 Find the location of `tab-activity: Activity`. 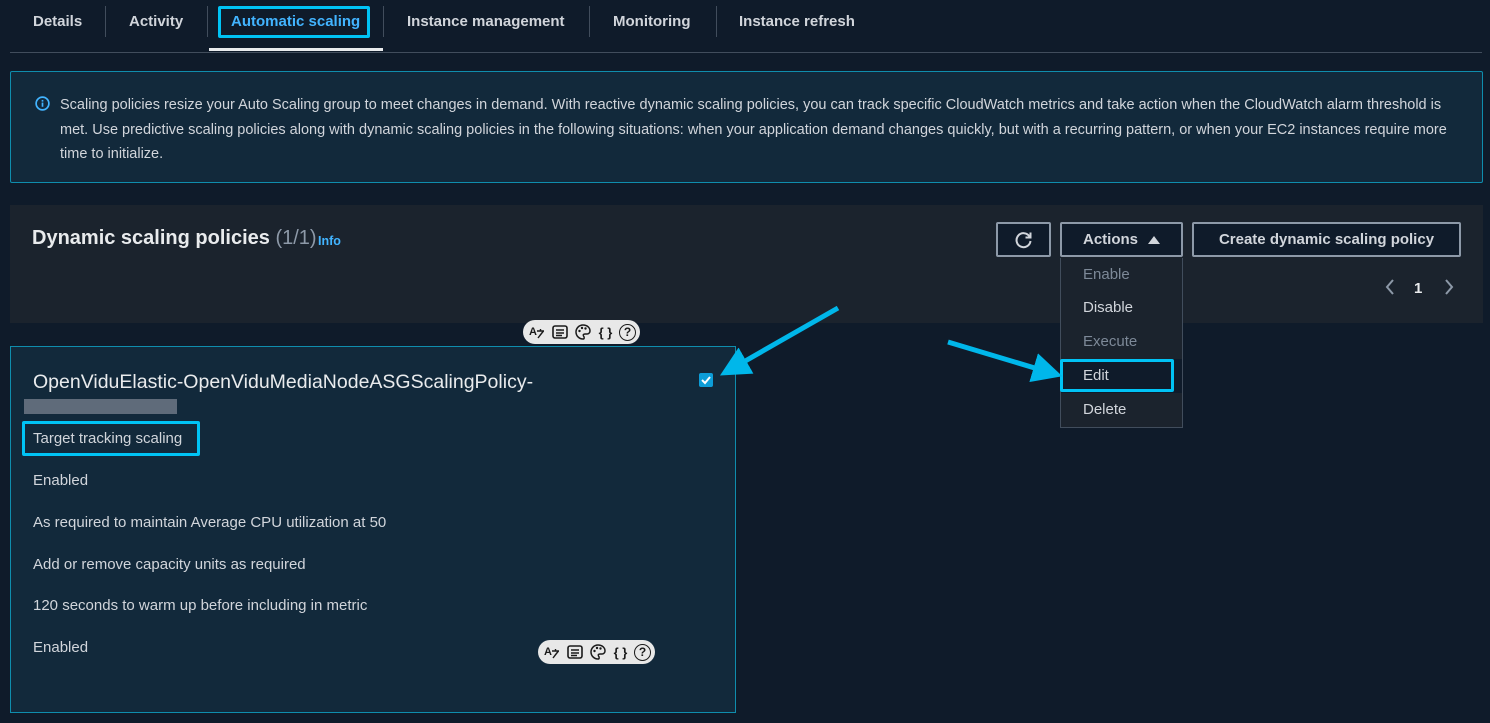

tab-activity: Activity is located at coordinates (156, 22).